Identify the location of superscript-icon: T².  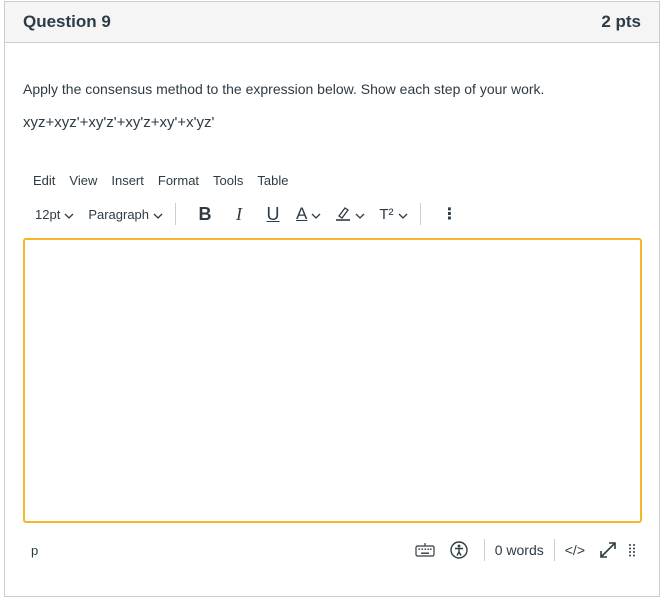
(386, 214).